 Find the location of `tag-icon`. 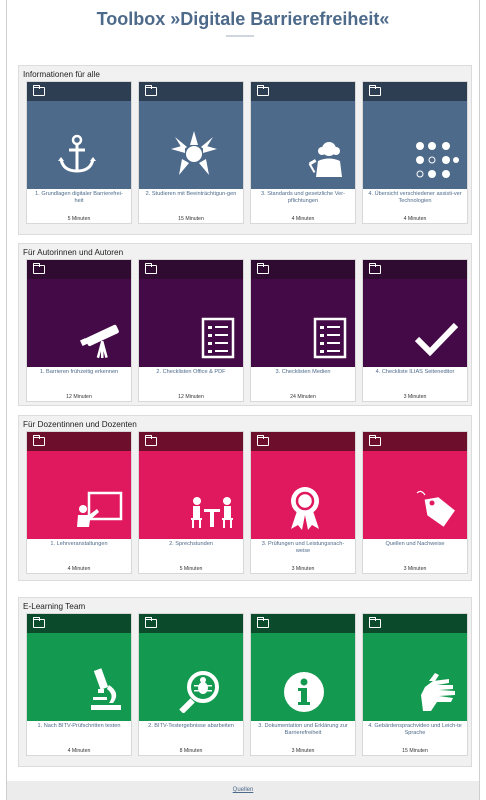

tag-icon is located at coordinates (435, 508).